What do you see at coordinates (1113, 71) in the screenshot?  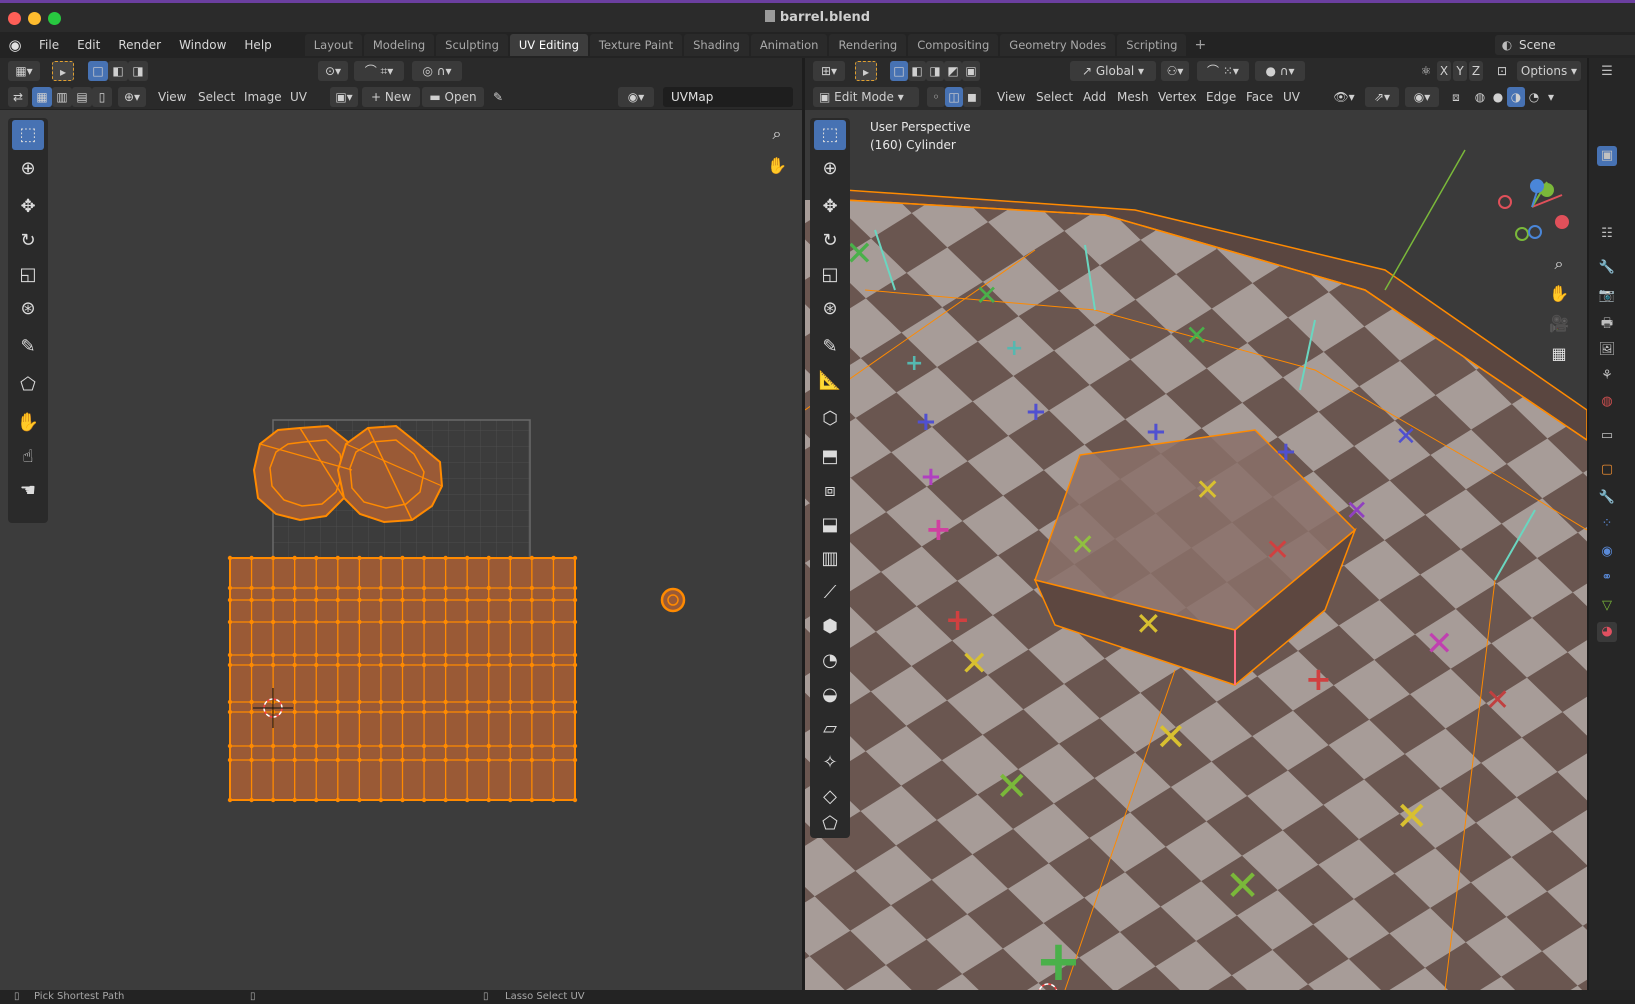 I see `transform-orientation-dropdown: ↗ Global ▾` at bounding box center [1113, 71].